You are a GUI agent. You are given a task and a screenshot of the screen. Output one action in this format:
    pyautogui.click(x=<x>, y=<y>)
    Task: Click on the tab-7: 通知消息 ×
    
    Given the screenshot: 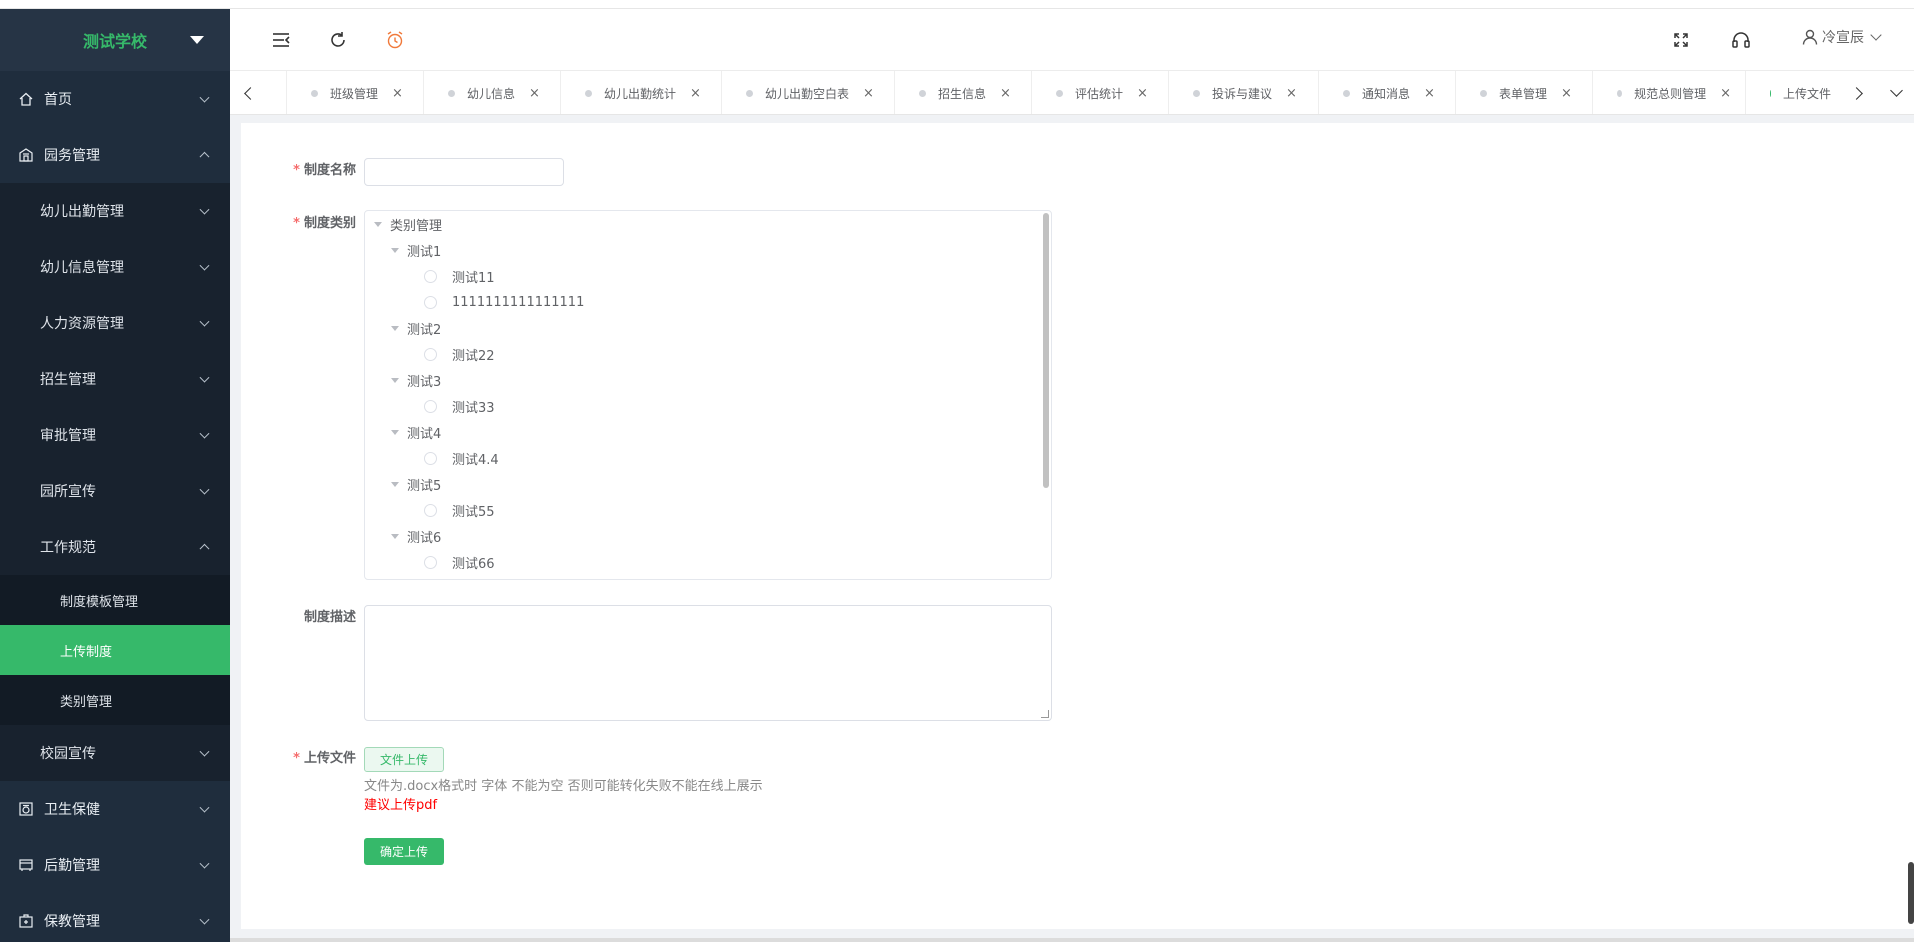 What is the action you would take?
    pyautogui.click(x=1386, y=92)
    